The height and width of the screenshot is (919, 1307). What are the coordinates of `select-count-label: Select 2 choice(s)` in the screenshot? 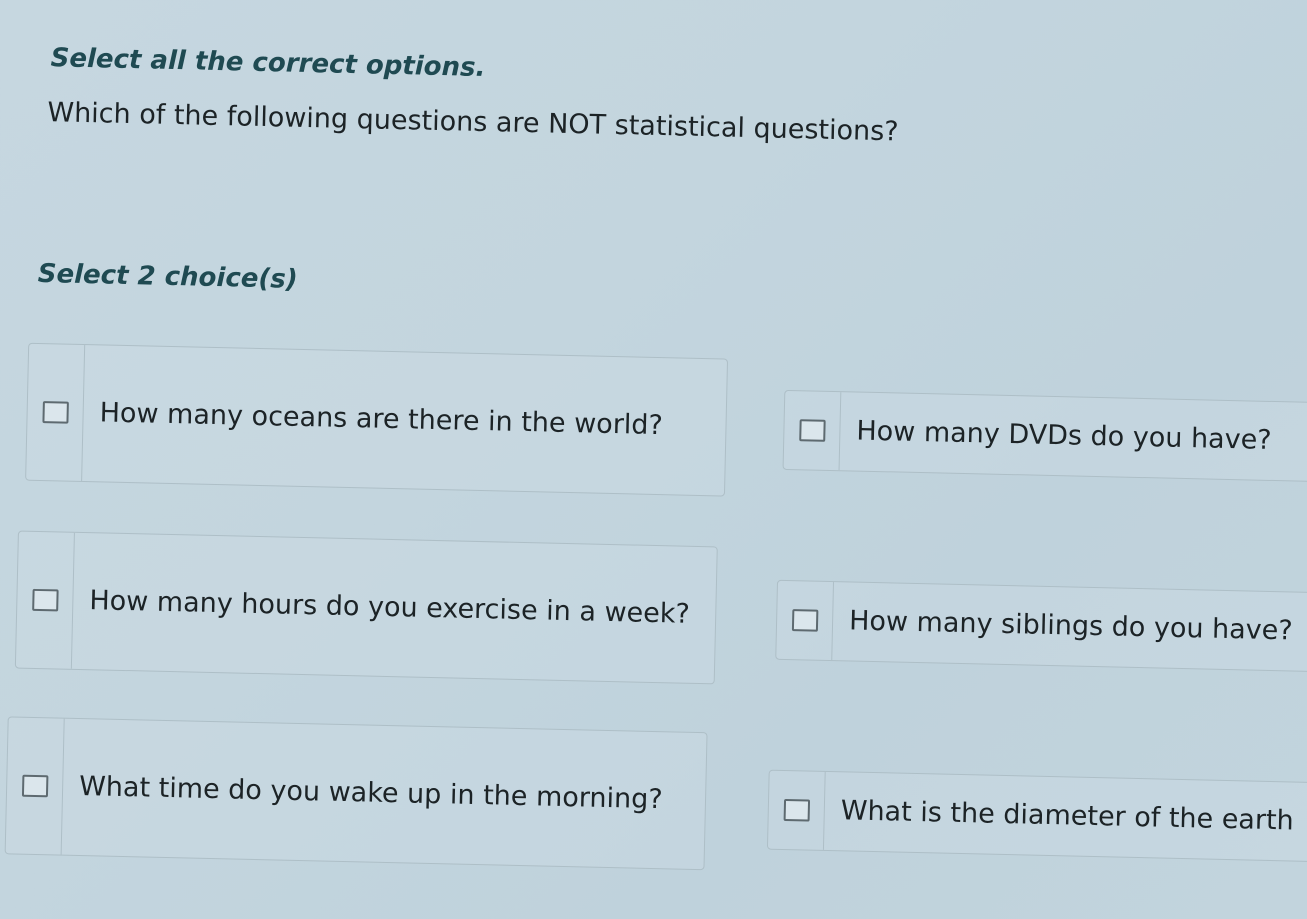 It's located at (168, 276).